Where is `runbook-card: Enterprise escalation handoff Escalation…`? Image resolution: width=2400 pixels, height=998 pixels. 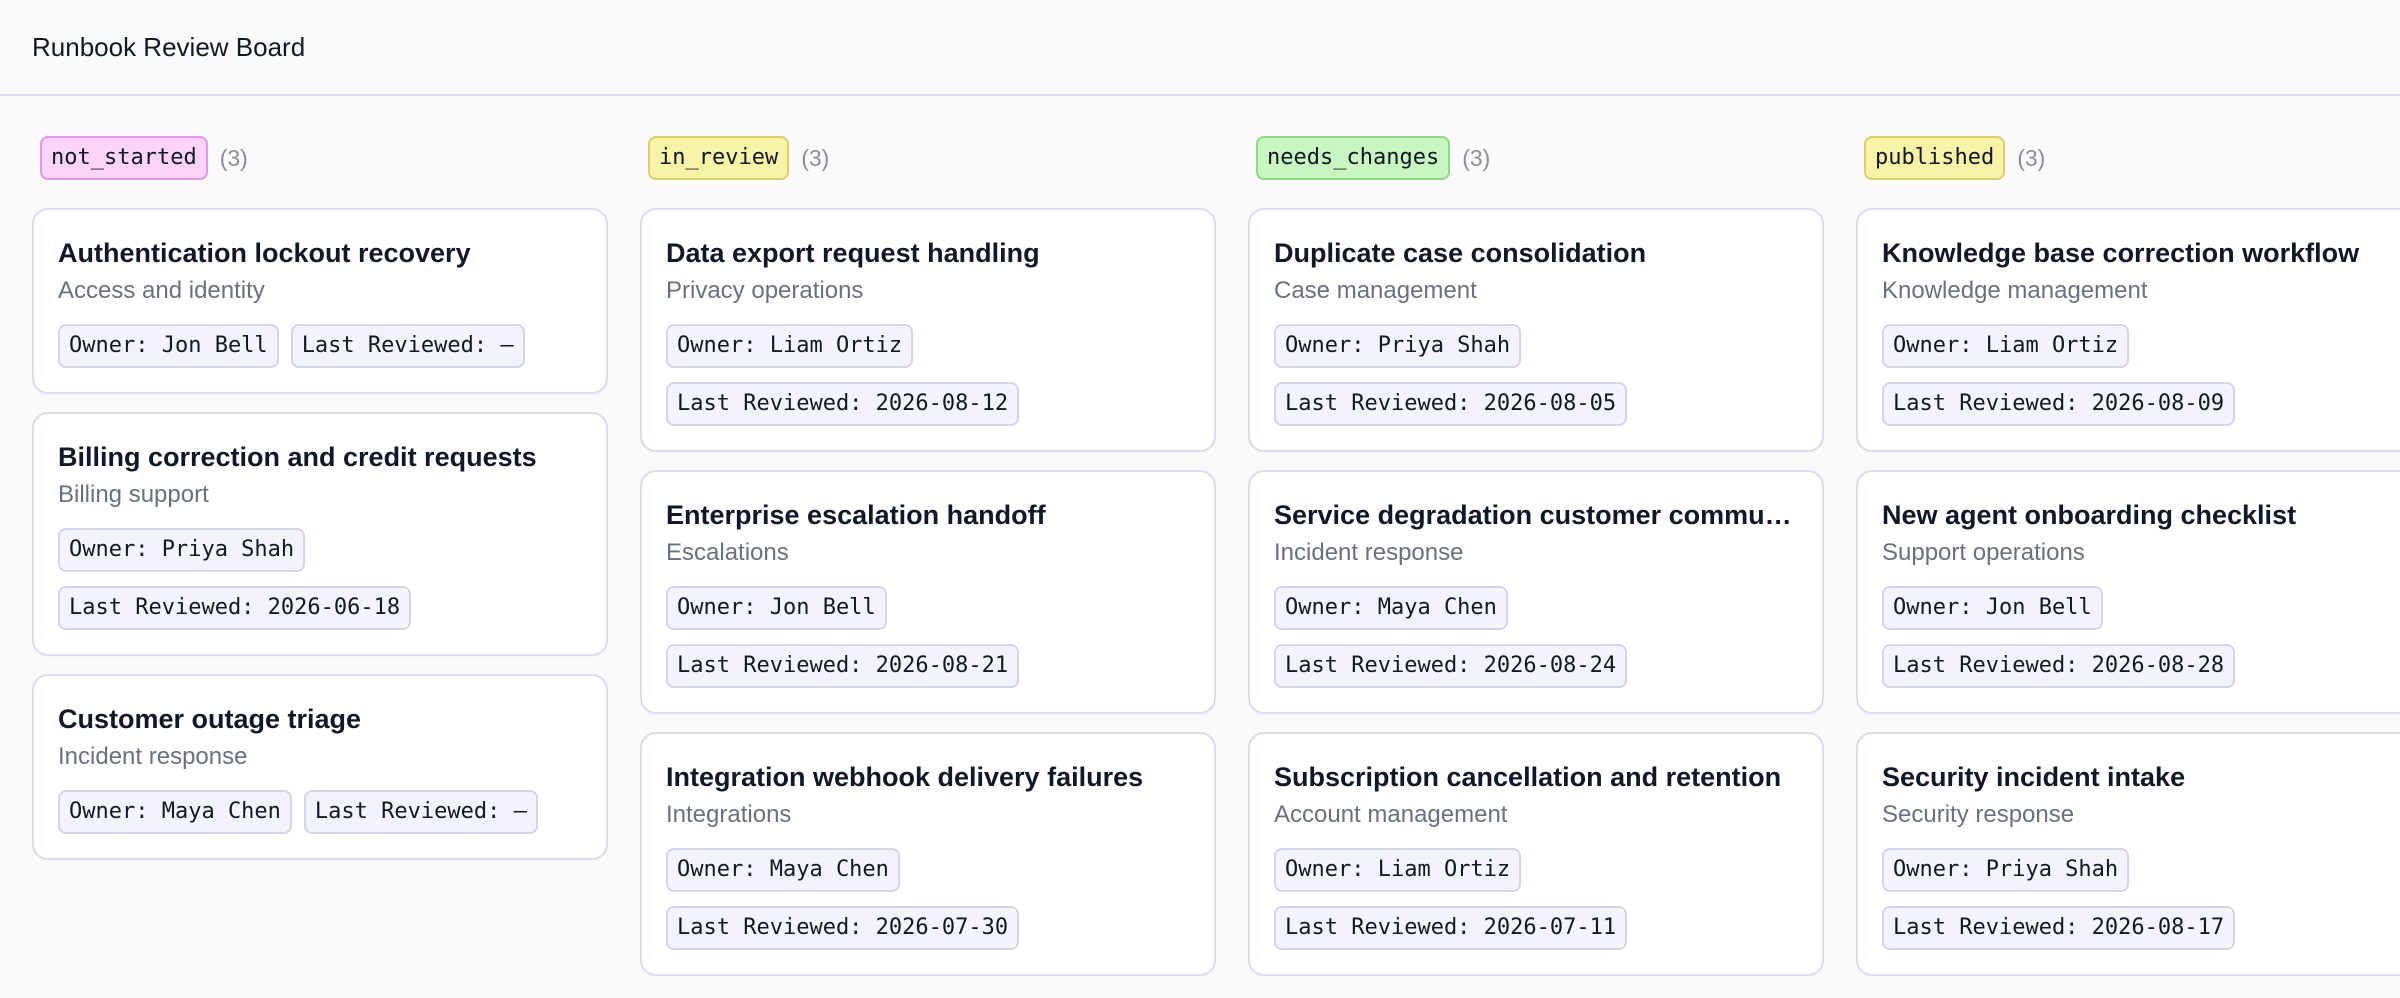
runbook-card: Enterprise escalation handoff Escalation… is located at coordinates (928, 592).